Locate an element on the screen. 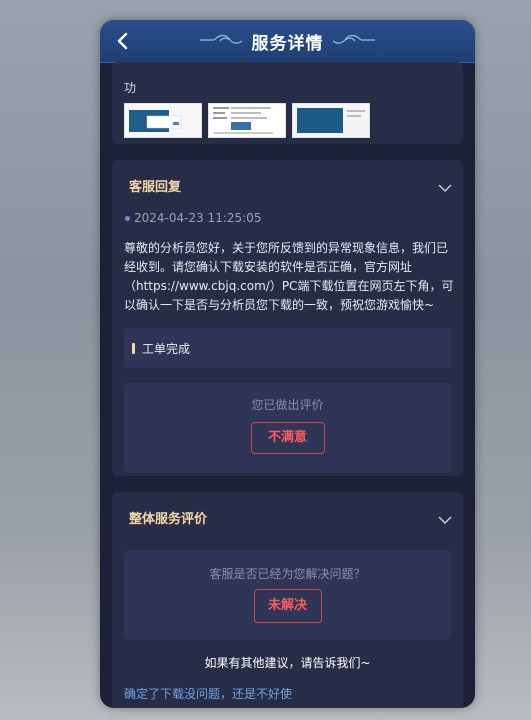 The height and width of the screenshot is (720, 531). status-label: 工单完成 is located at coordinates (166, 349).